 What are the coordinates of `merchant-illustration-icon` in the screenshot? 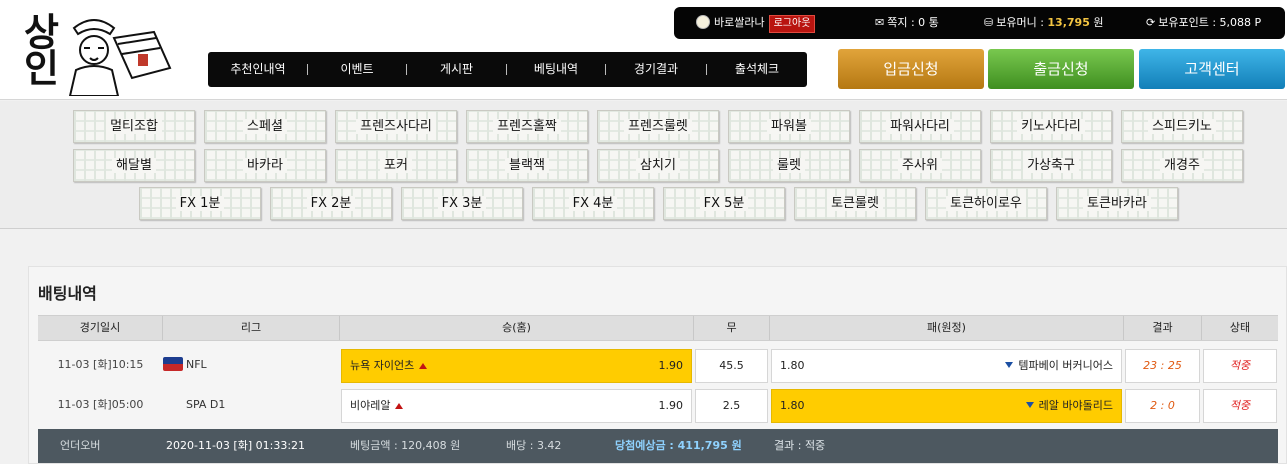 It's located at (120, 57).